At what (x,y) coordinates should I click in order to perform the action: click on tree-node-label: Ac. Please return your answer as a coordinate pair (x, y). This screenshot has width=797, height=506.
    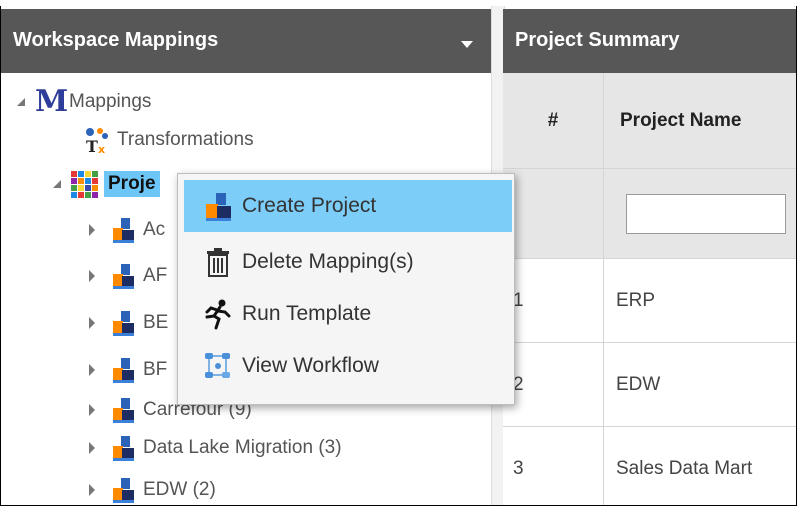
    Looking at the image, I should click on (154, 229).